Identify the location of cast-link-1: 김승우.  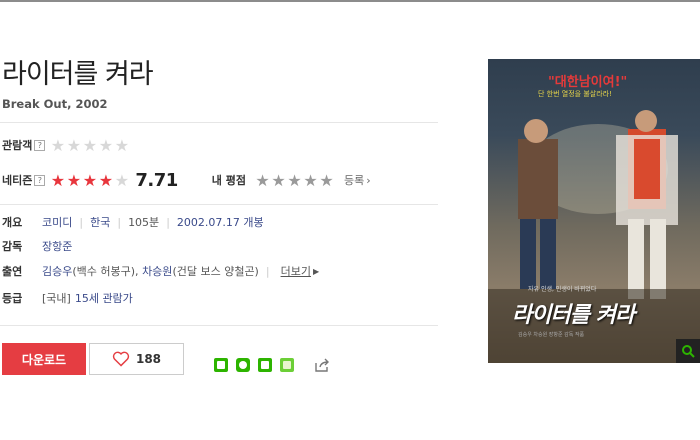
(57, 271).